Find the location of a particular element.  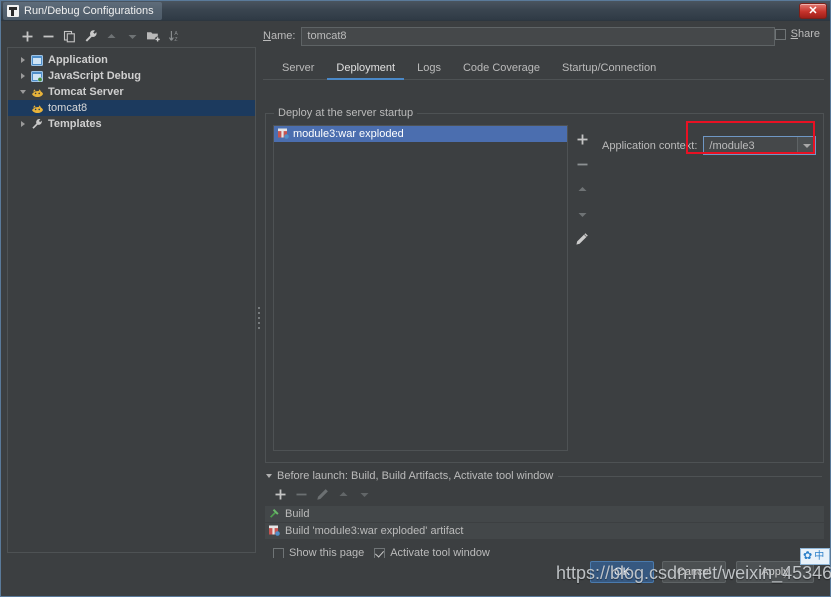

tab-startup-connection: Startup/Connection is located at coordinates (609, 70).